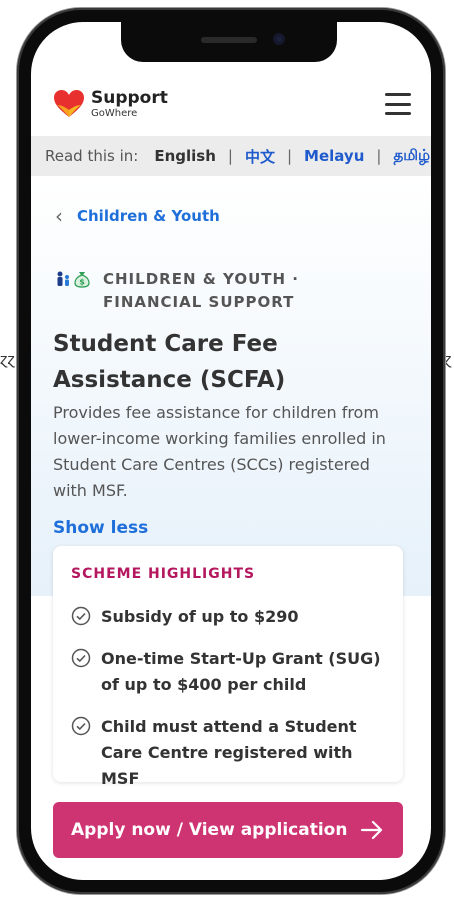 The width and height of the screenshot is (454, 898). What do you see at coordinates (371, 830) in the screenshot?
I see `arrow-right-icon` at bounding box center [371, 830].